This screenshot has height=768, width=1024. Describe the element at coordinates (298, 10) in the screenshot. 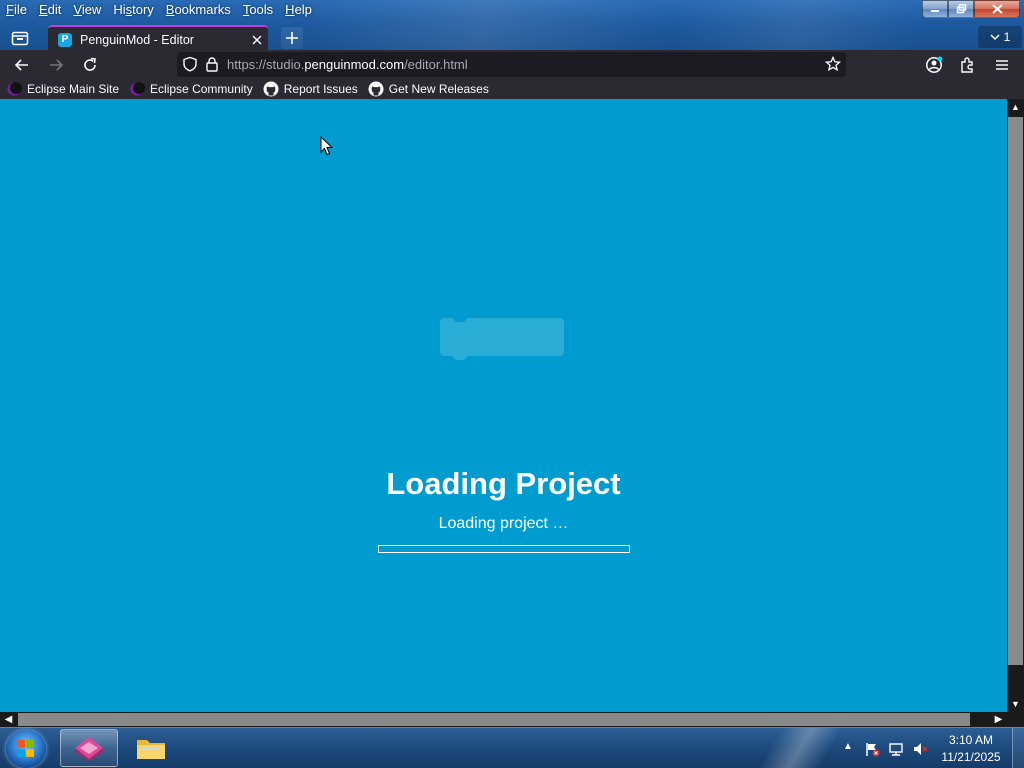

I see `menu-help: Help` at that location.